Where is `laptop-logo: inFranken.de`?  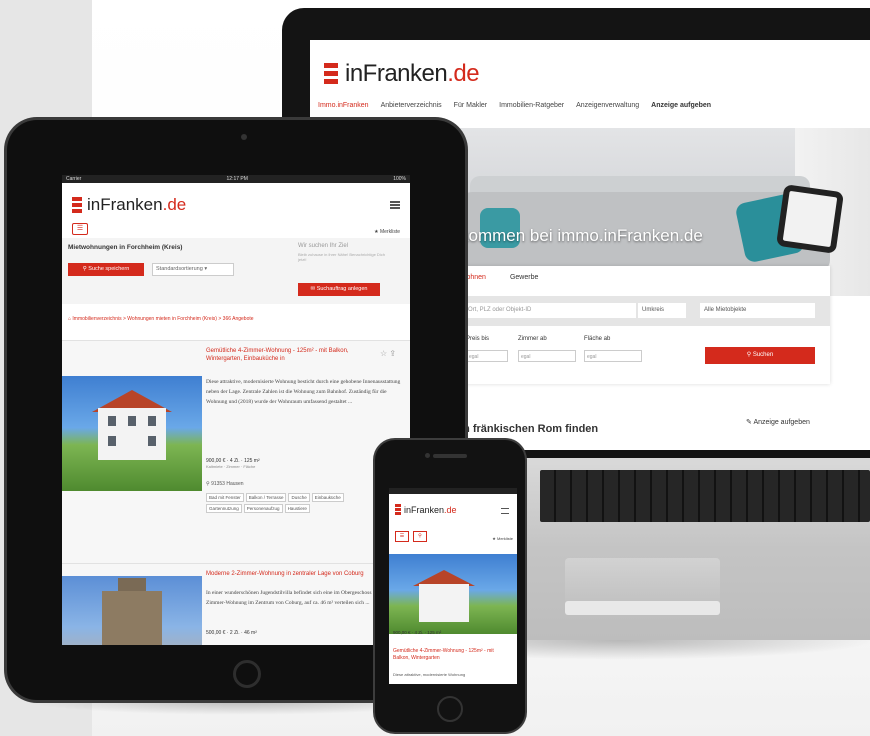 laptop-logo: inFranken.de is located at coordinates (402, 74).